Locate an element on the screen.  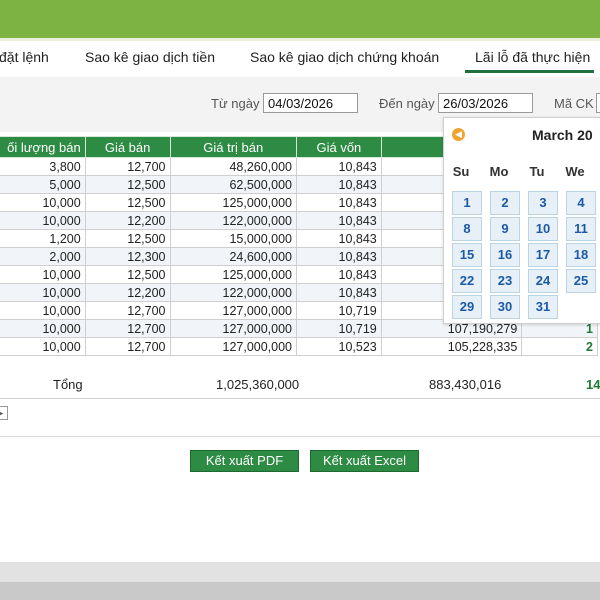
col-sell-value: Giá trị bán is located at coordinates (233, 147).